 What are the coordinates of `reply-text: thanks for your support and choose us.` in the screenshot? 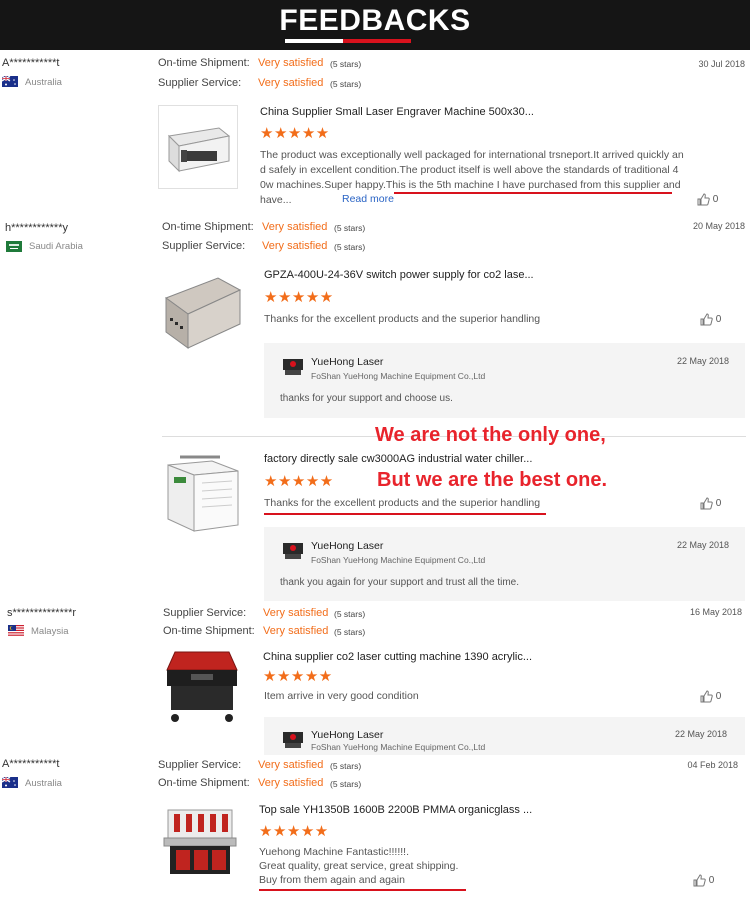 It's located at (366, 398).